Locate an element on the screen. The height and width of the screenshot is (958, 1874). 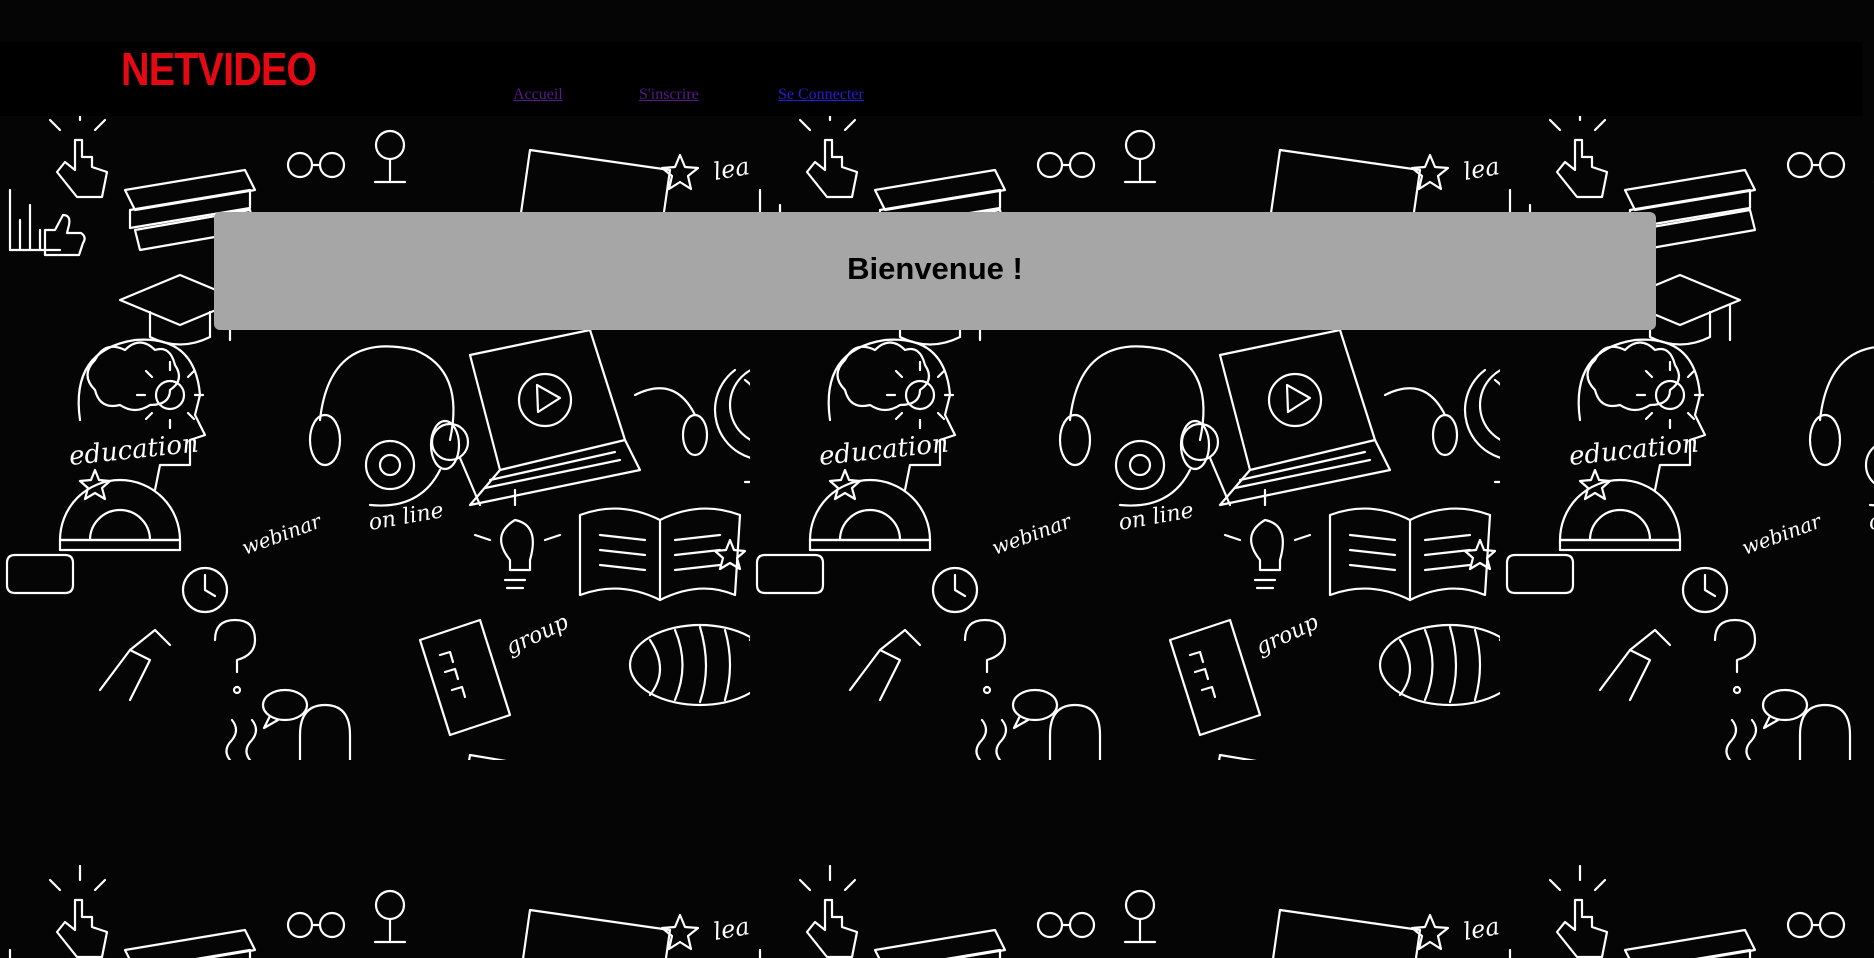
nav-link-accueil: Accueil is located at coordinates (538, 95).